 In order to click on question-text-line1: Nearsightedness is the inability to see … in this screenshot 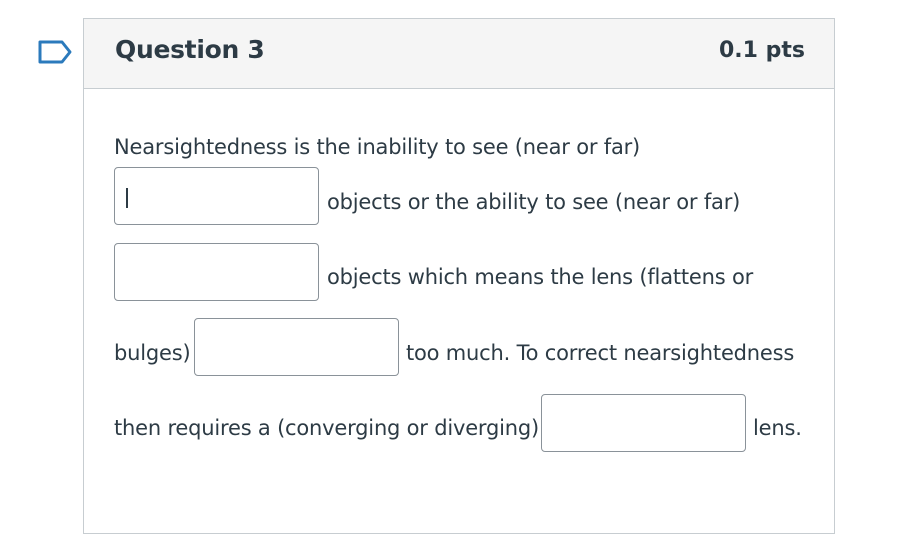, I will do `click(377, 147)`.